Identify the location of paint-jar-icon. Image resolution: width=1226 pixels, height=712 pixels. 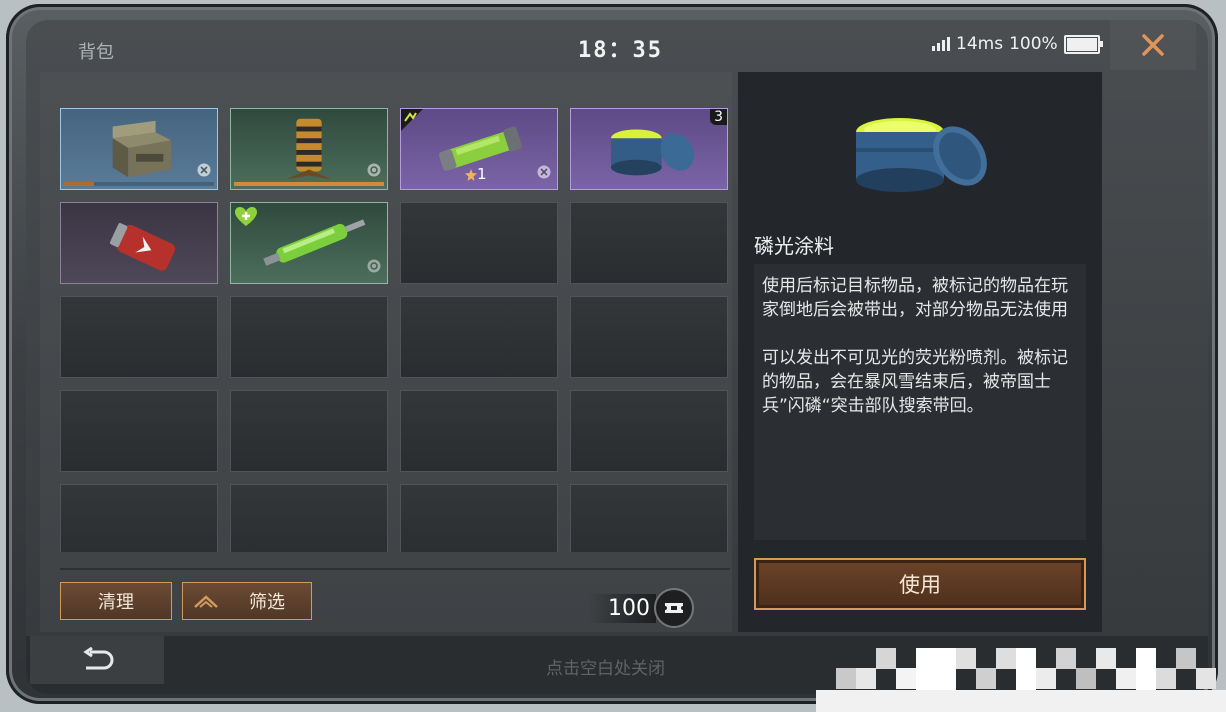
(652, 152).